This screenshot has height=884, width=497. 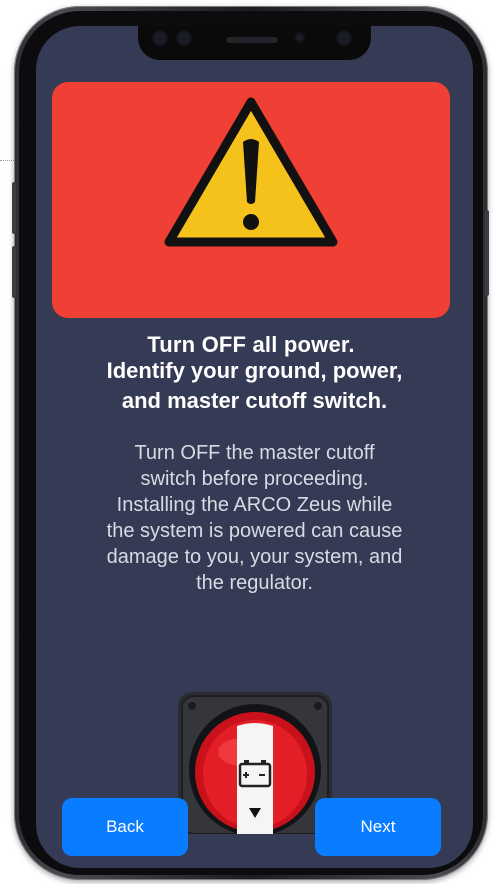 What do you see at coordinates (14, 208) in the screenshot?
I see `volume-up-button` at bounding box center [14, 208].